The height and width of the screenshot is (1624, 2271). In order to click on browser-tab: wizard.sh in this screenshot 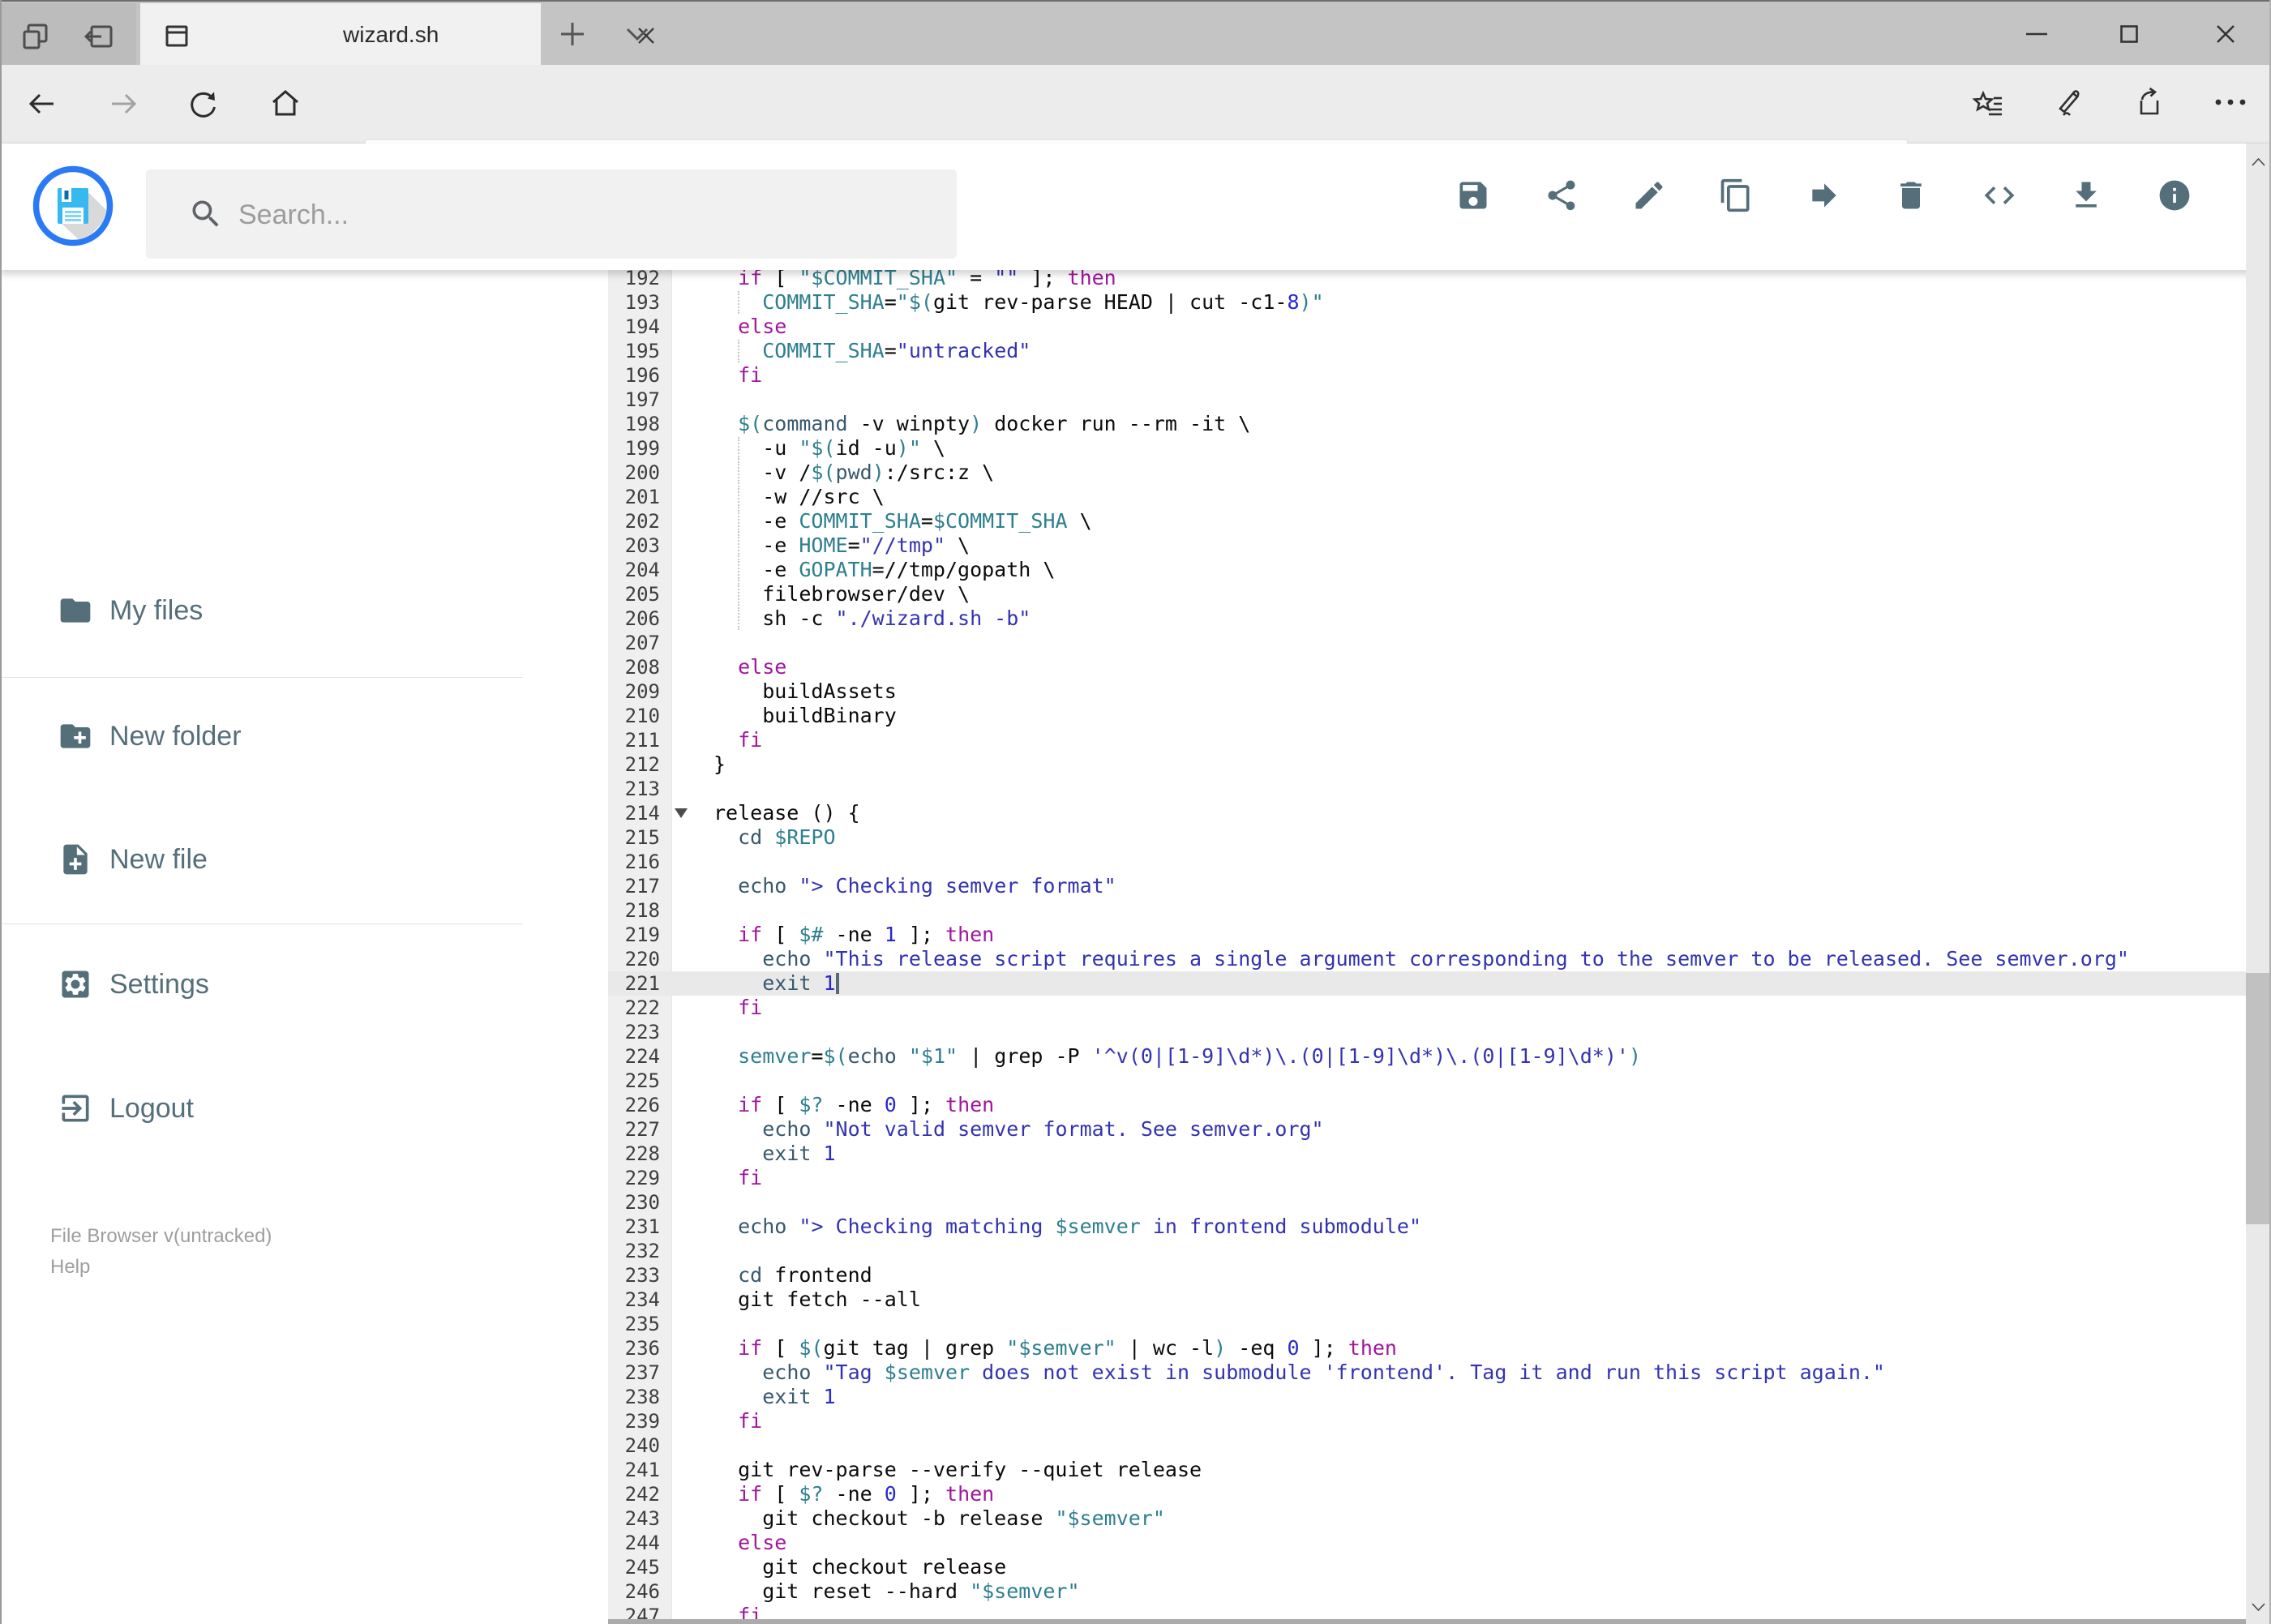, I will do `click(397, 34)`.